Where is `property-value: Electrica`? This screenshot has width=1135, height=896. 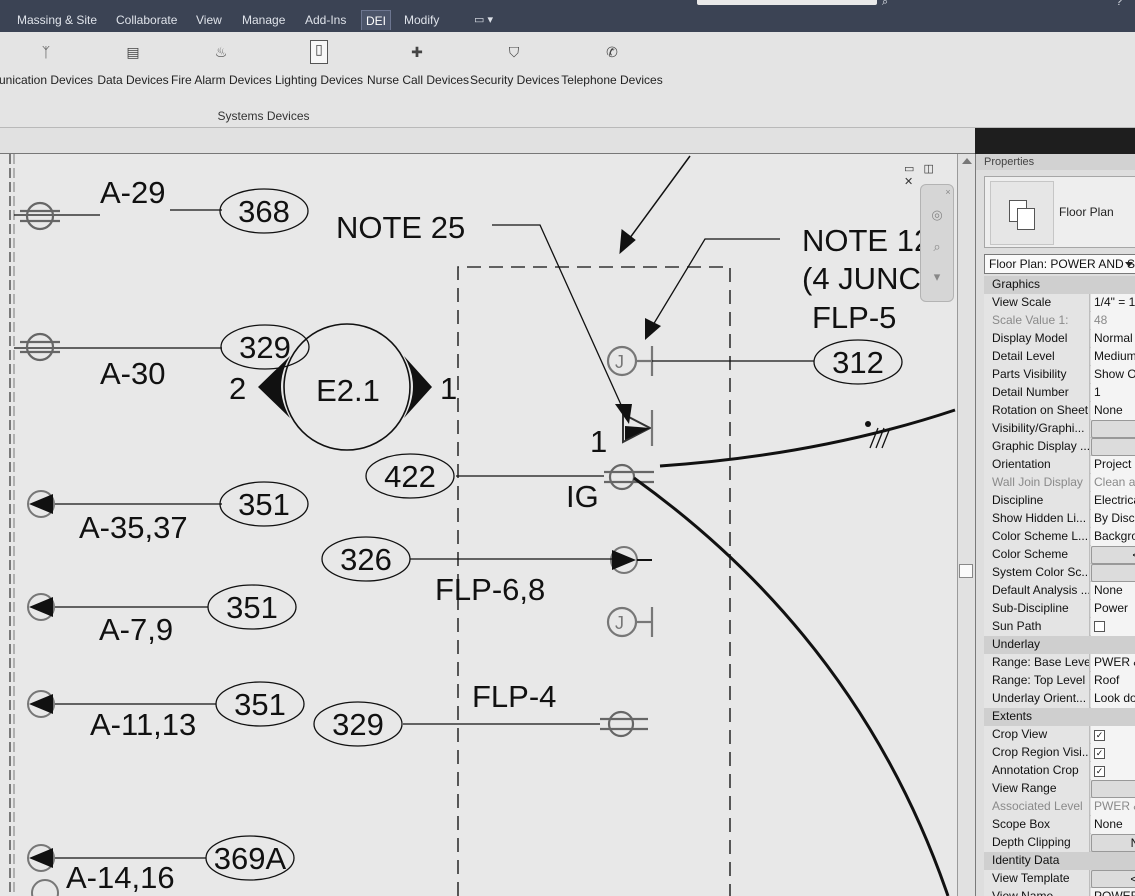
property-value: Electrica is located at coordinates (1113, 501).